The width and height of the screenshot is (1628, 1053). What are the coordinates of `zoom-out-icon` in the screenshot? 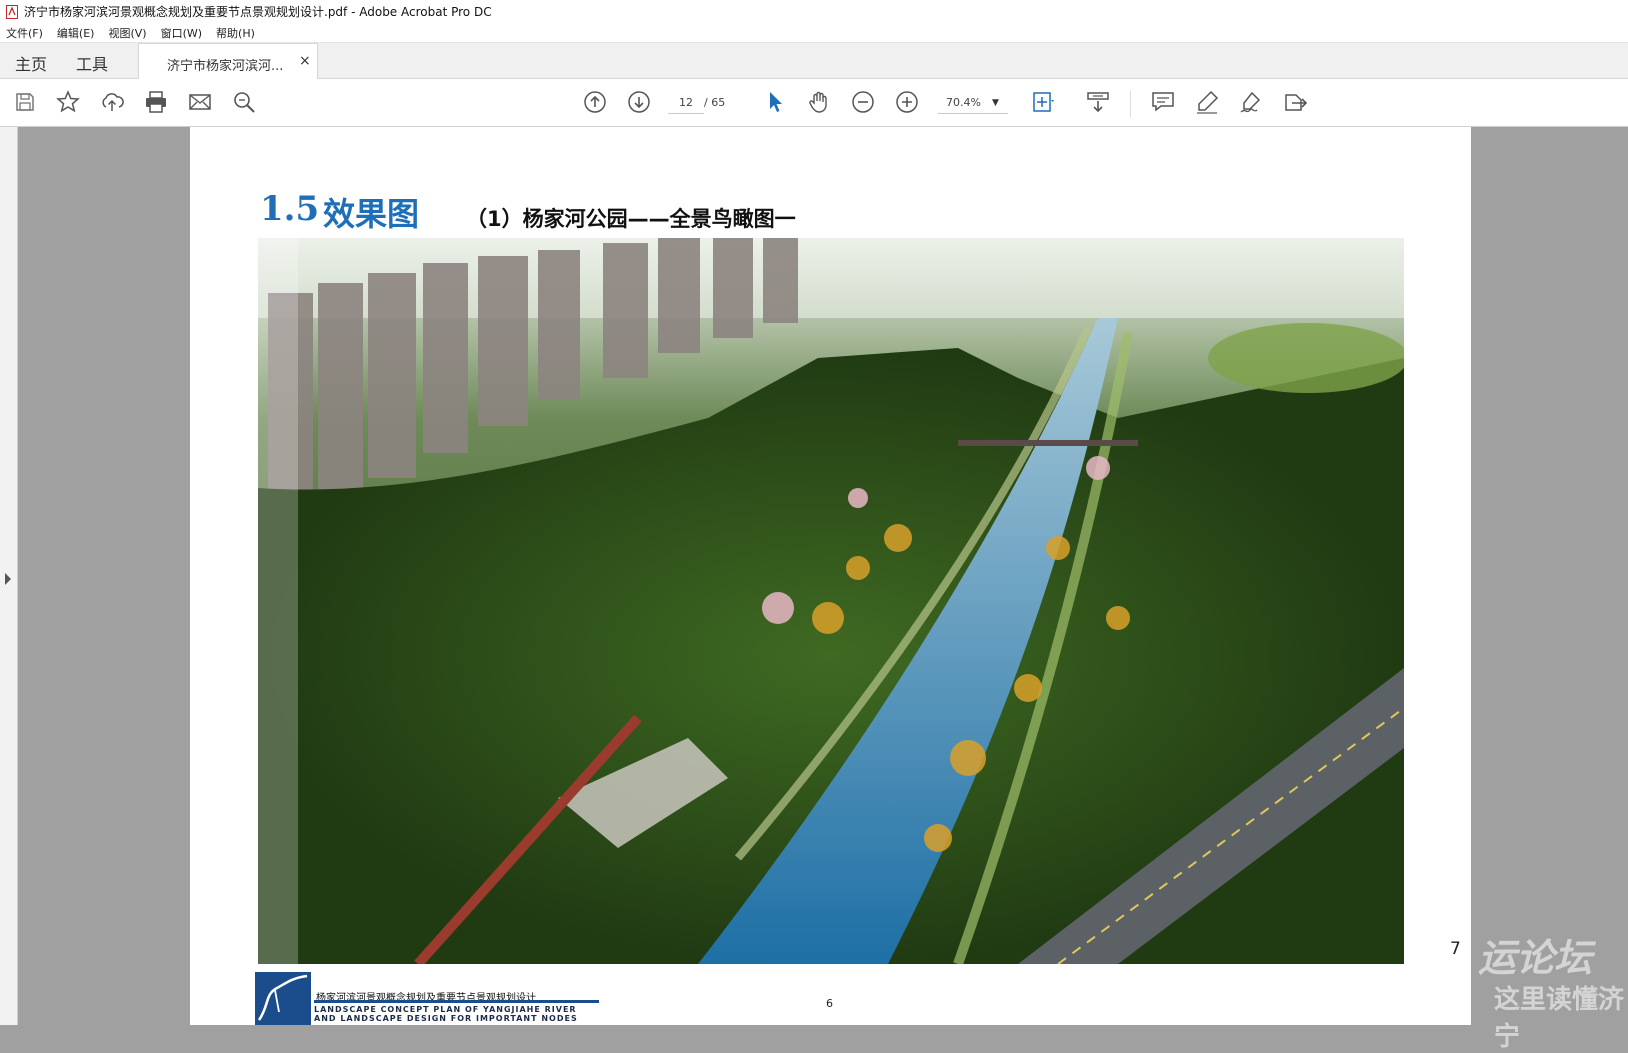 It's located at (863, 102).